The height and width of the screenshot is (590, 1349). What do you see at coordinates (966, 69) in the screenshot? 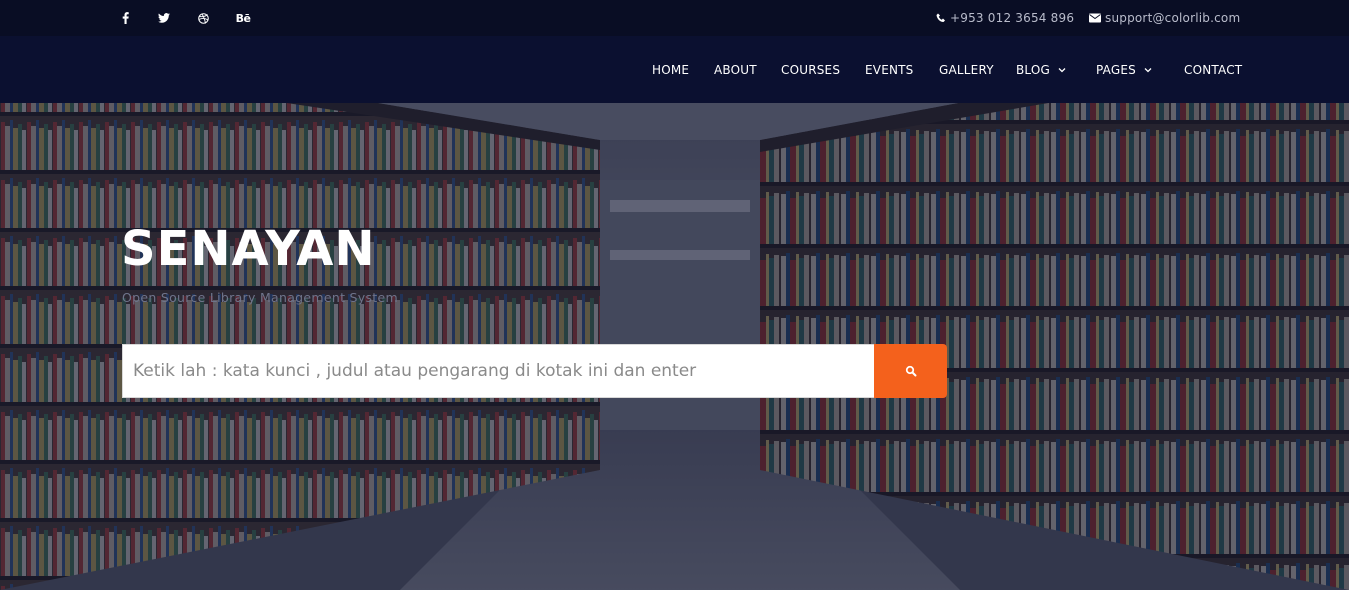
I see `nav-item-gallery: GALLERY` at bounding box center [966, 69].